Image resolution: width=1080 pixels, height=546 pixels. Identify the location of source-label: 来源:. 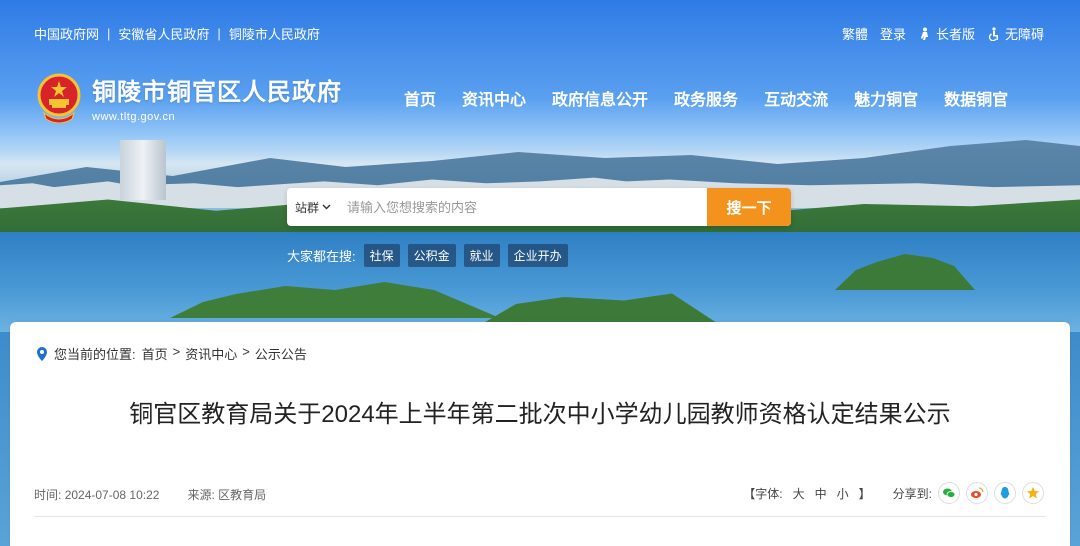
(201, 495).